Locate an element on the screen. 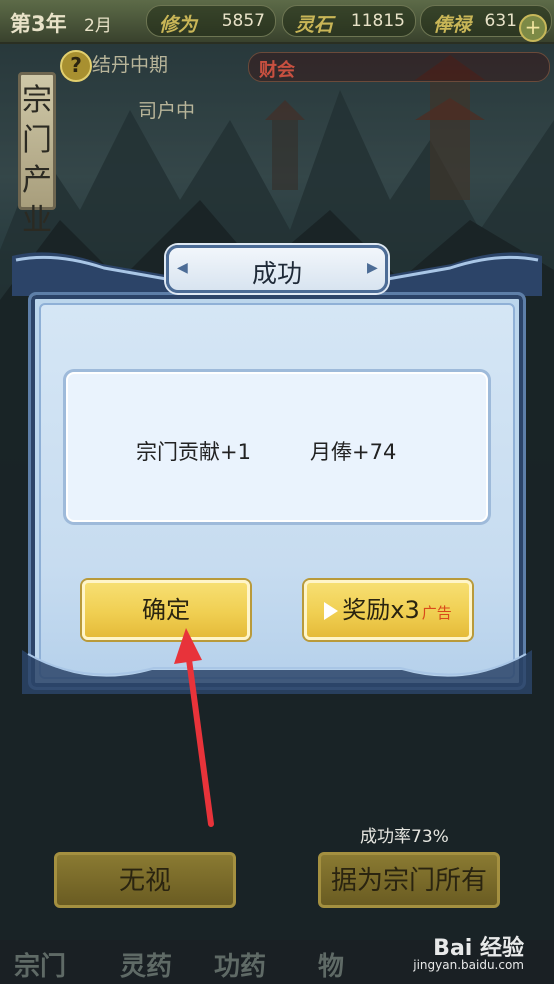  confirm-button: 确定 is located at coordinates (166, 610).